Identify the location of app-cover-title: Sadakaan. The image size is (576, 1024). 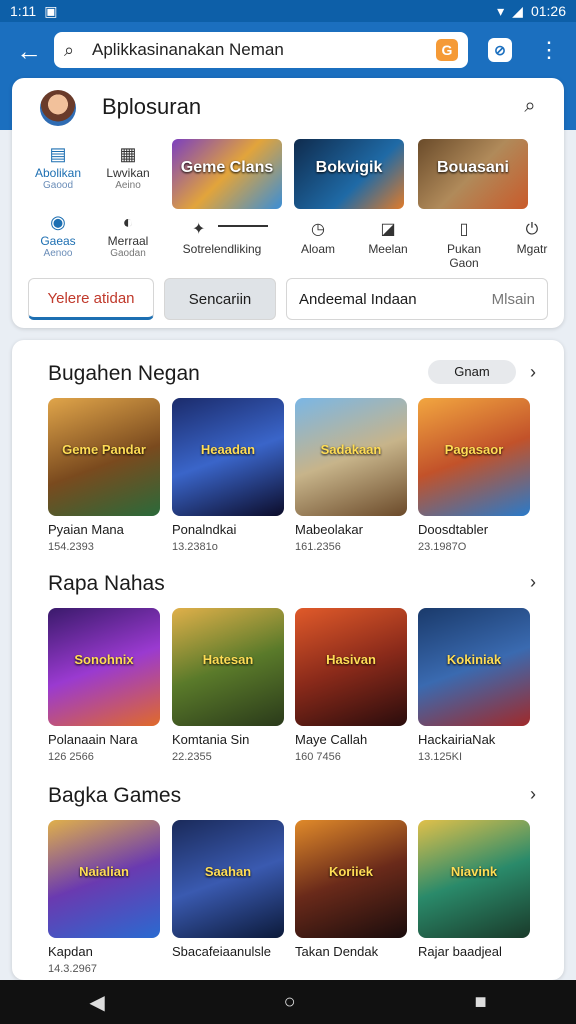
(351, 449).